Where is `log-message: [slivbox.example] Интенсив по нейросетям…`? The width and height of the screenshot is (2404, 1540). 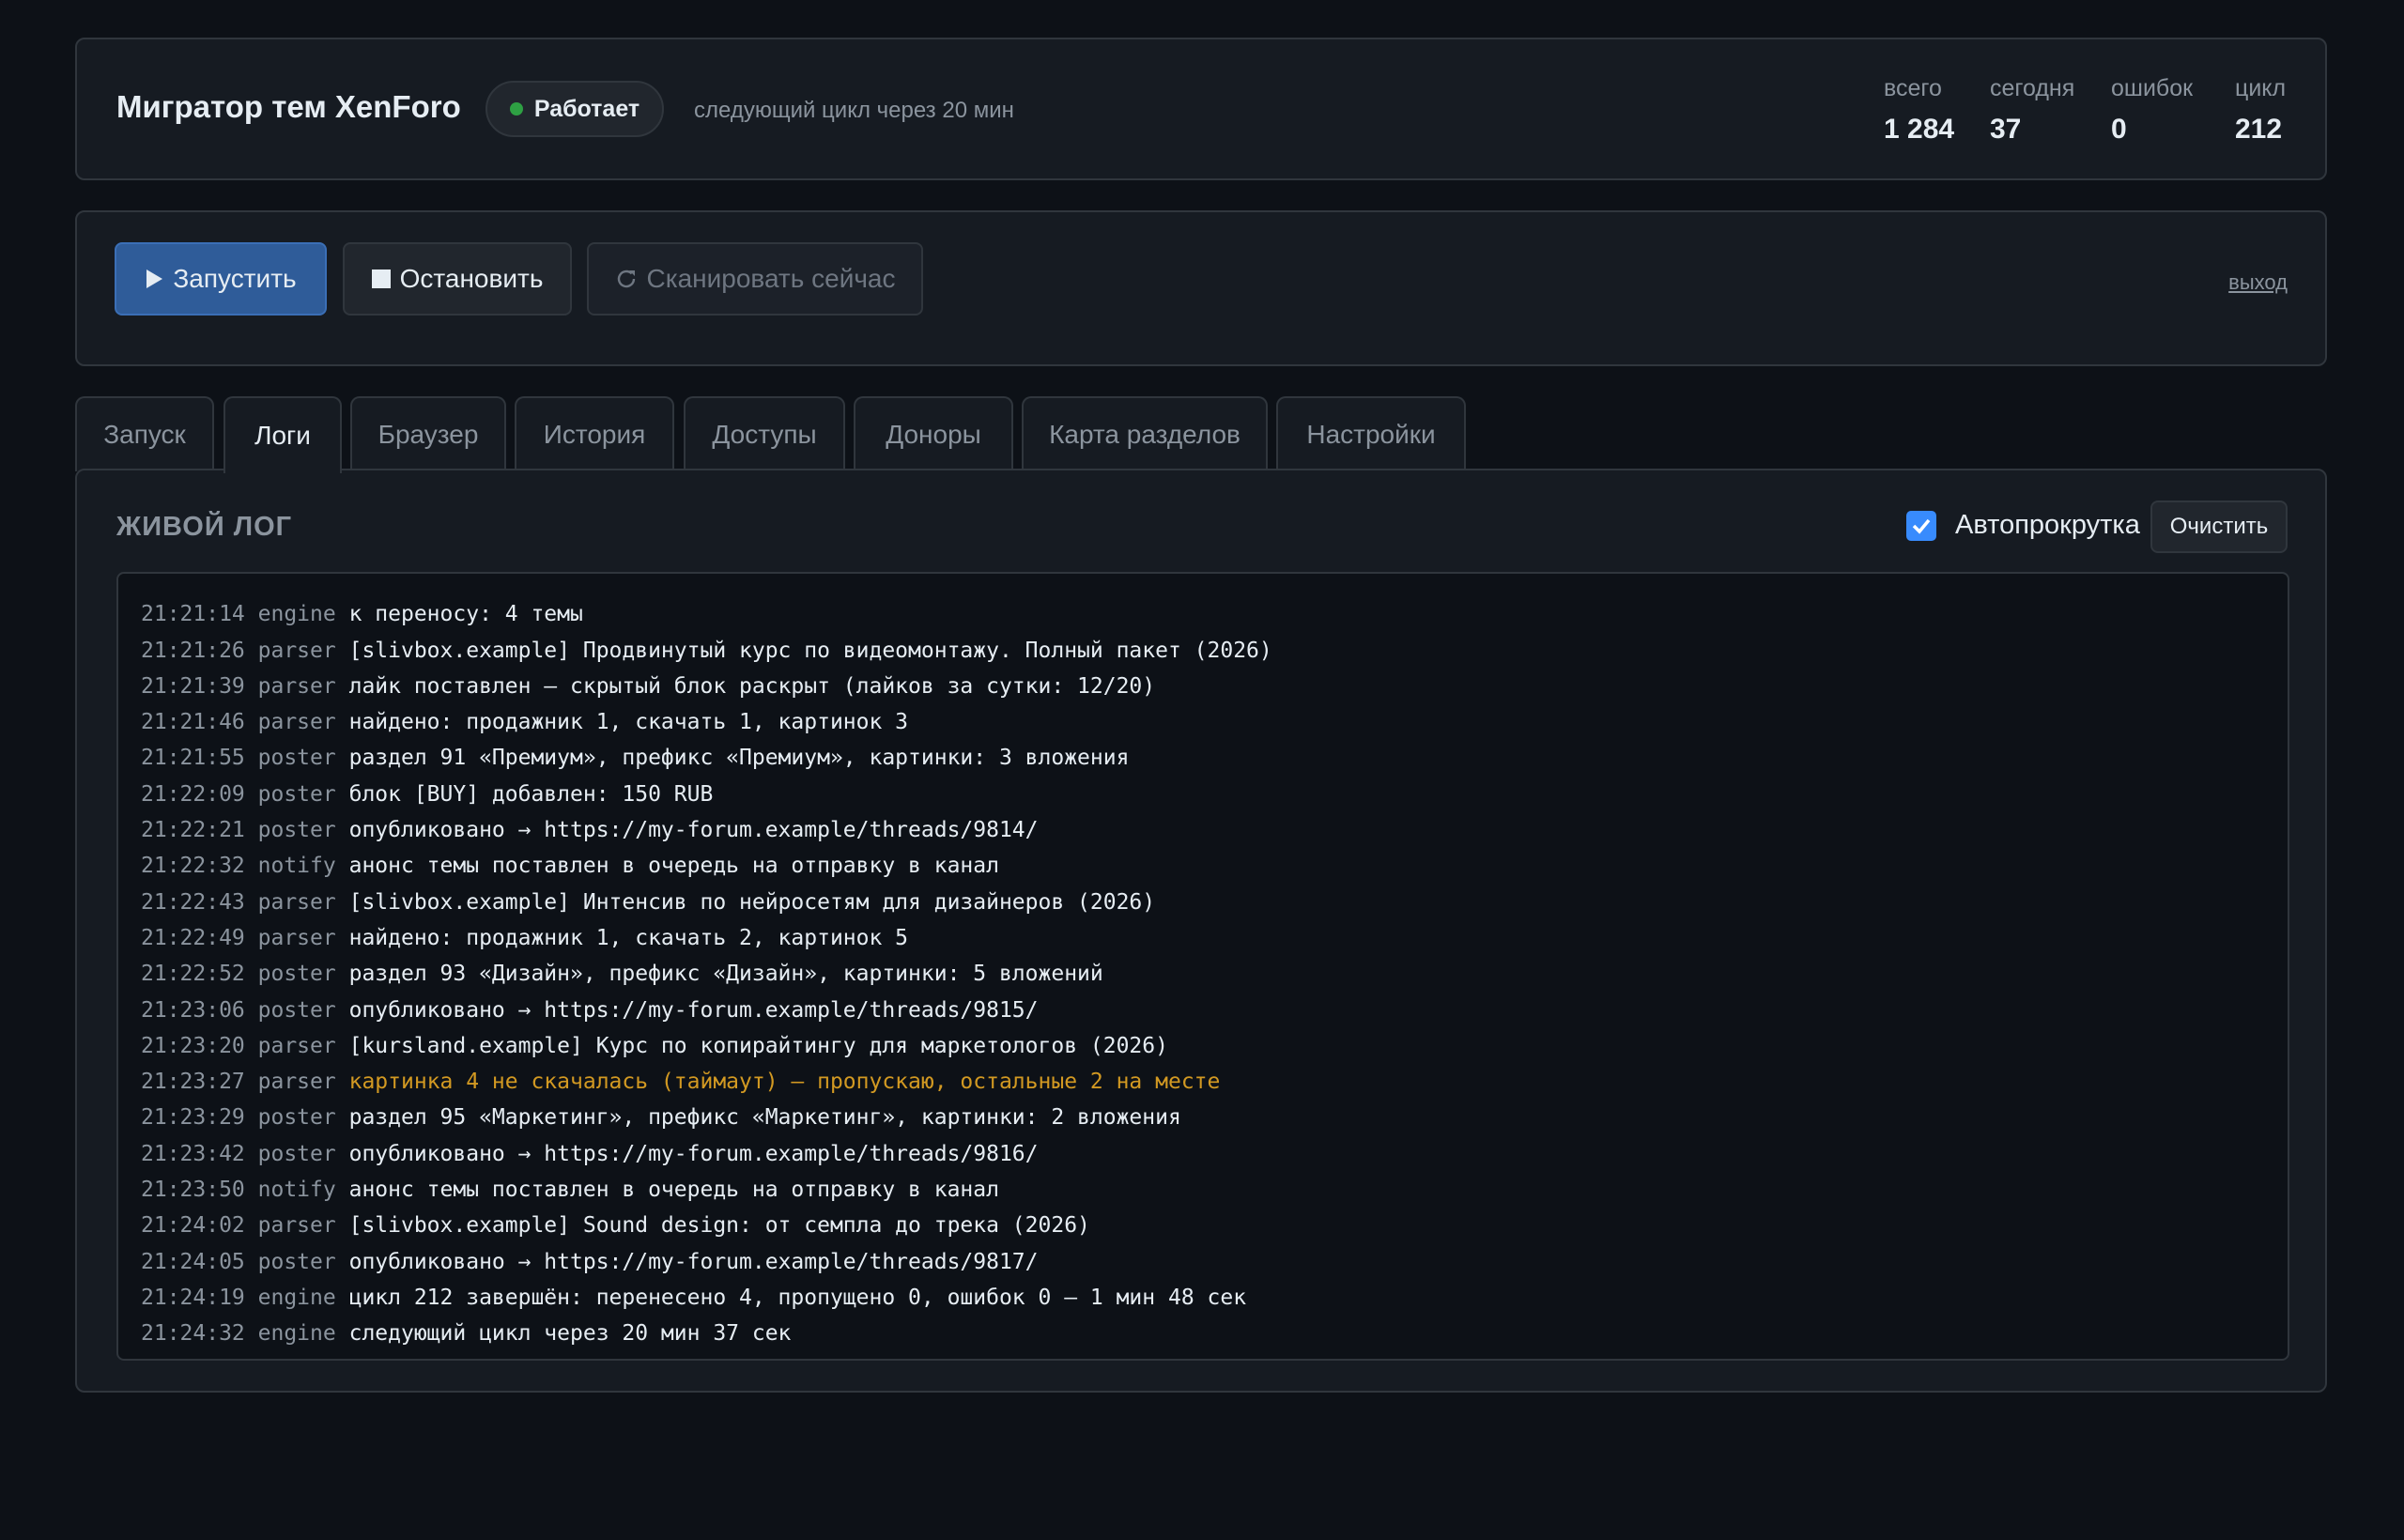 log-message: [slivbox.example] Интенсив по нейросетям… is located at coordinates (752, 902).